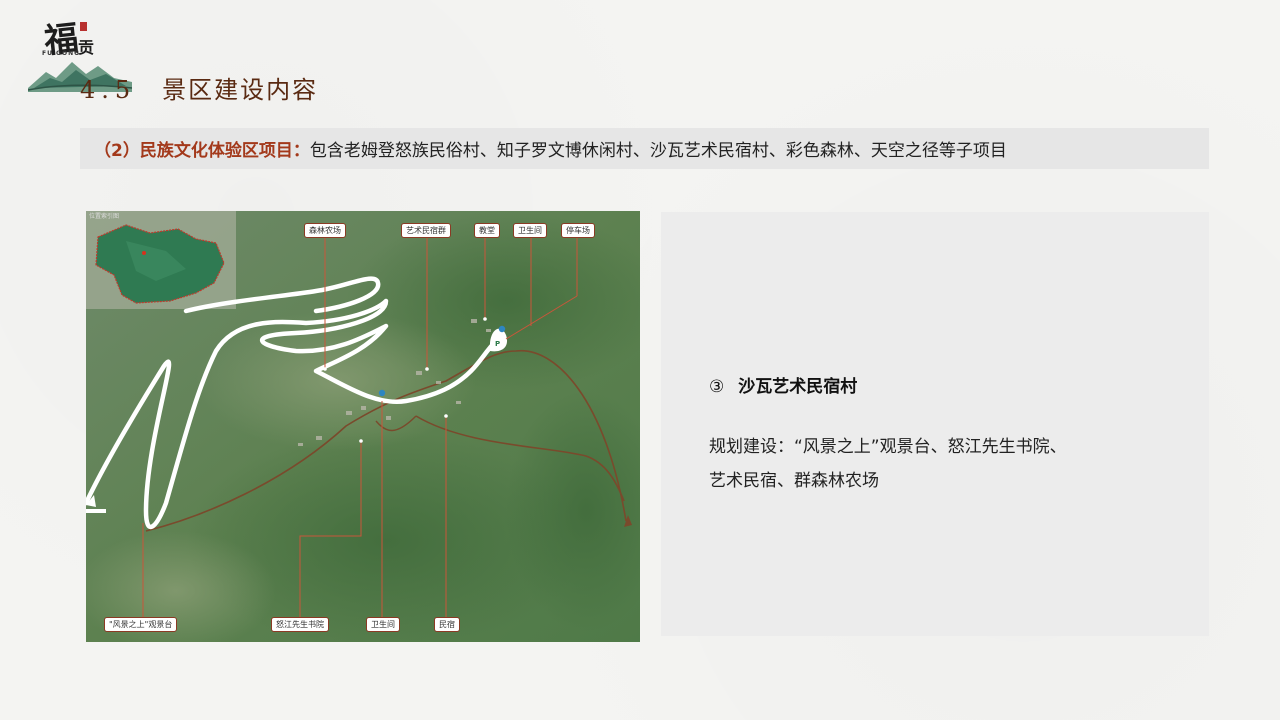 The height and width of the screenshot is (720, 1280). I want to click on section-number: 4.5, so click(108, 90).